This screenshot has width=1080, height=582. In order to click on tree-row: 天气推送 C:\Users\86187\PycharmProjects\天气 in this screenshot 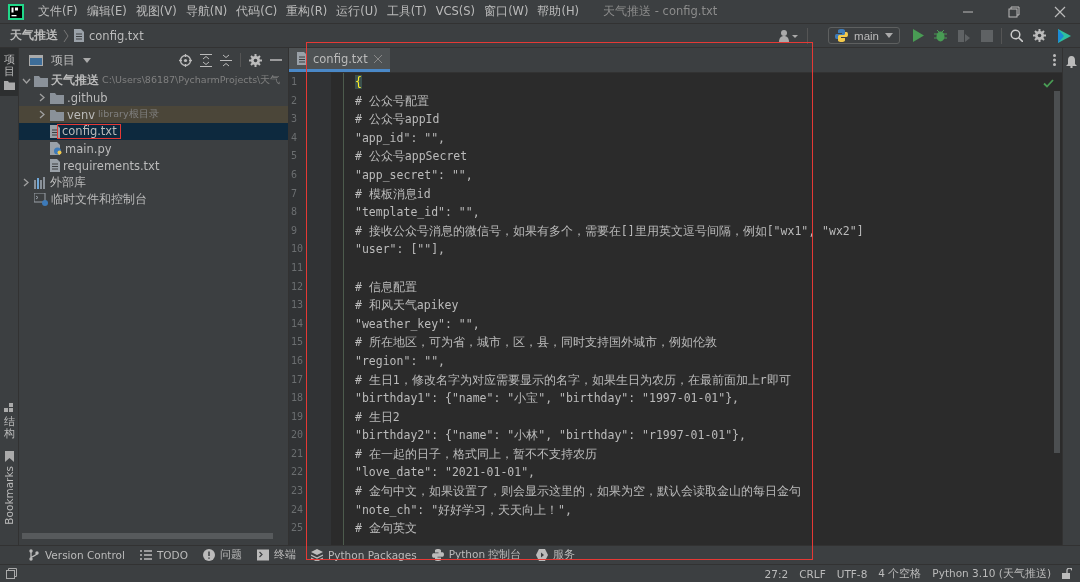, I will do `click(153, 80)`.